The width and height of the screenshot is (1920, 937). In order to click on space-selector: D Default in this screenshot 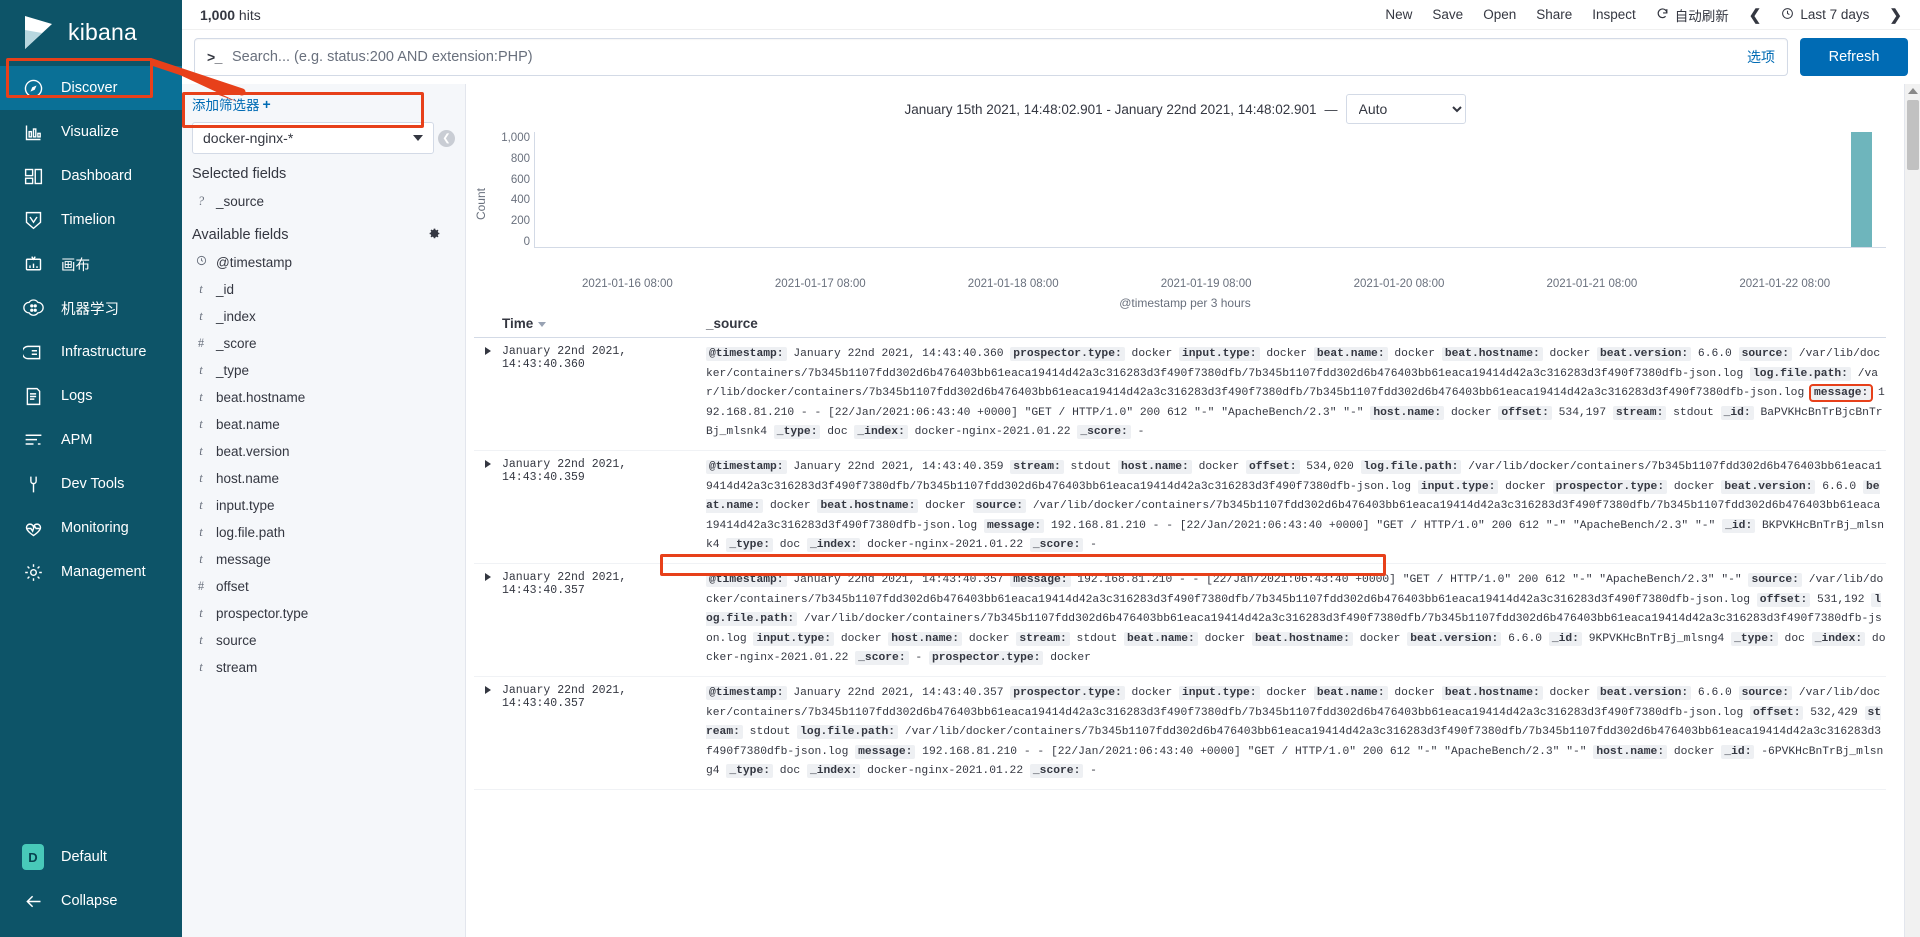, I will do `click(91, 857)`.